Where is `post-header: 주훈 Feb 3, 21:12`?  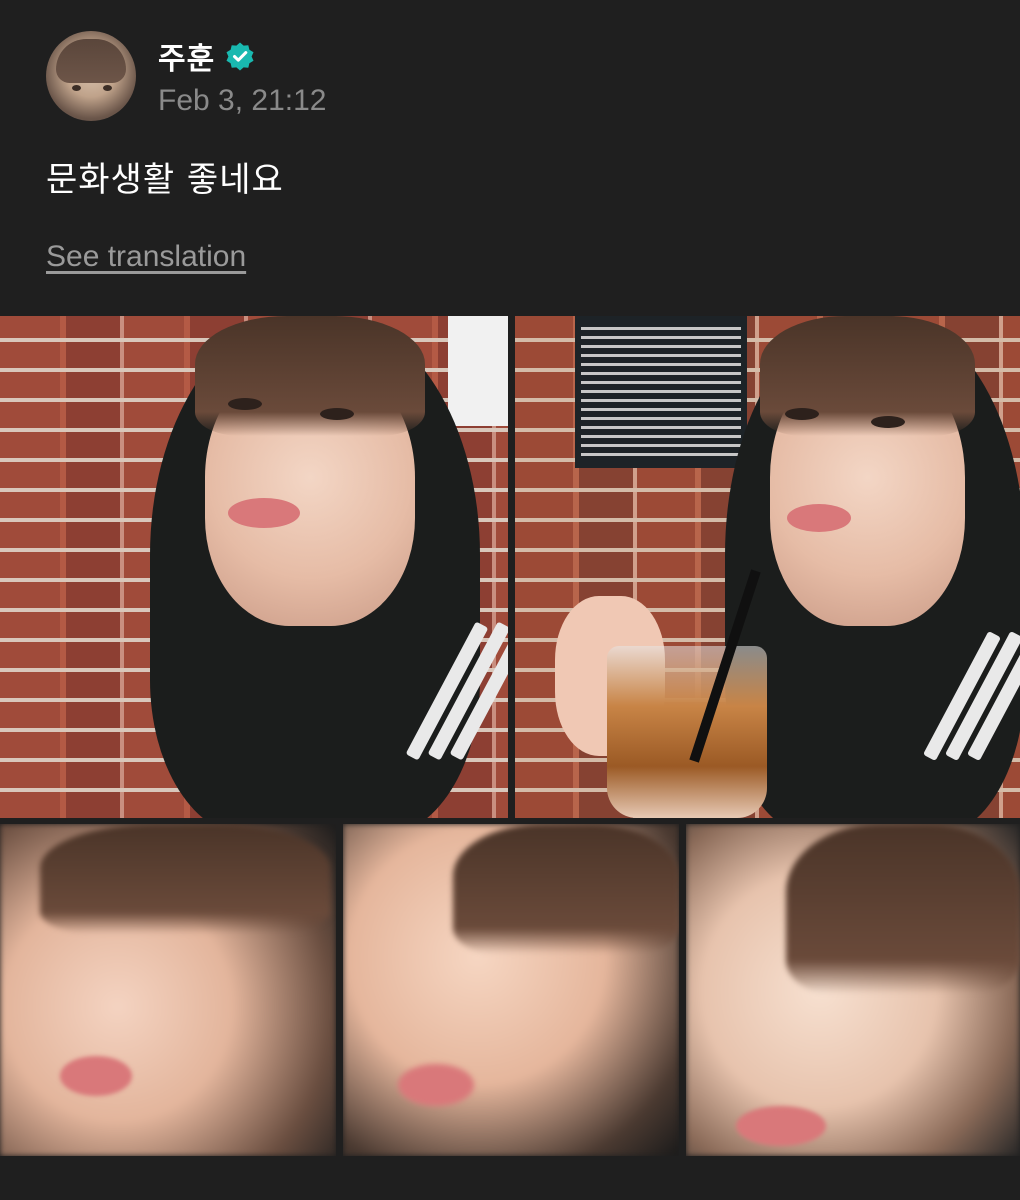 post-header: 주훈 Feb 3, 21:12 is located at coordinates (186, 76).